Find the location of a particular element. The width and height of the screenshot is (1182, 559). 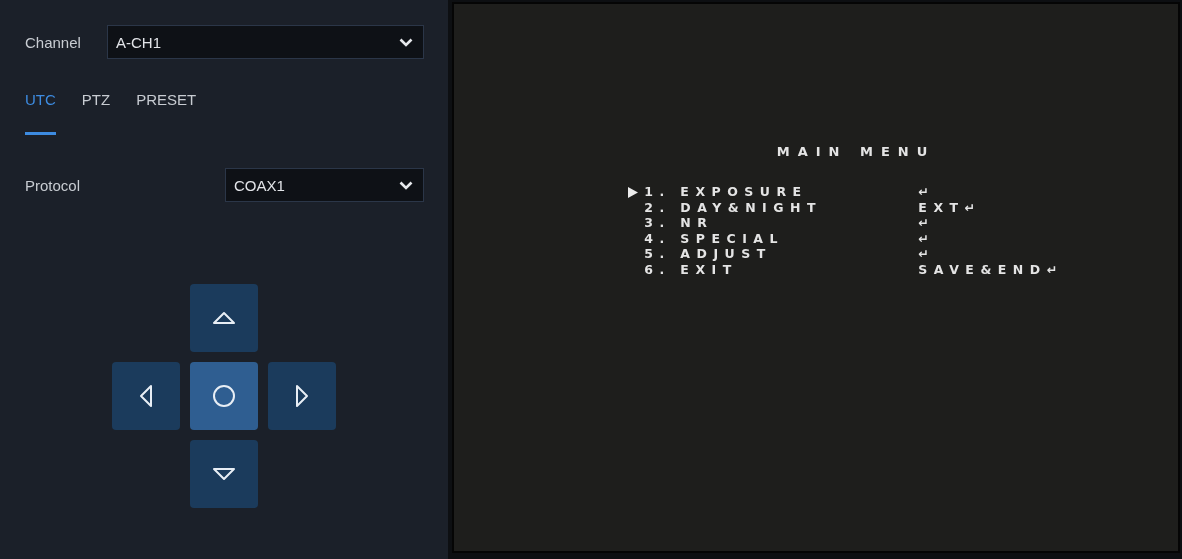

osd-number: 6. is located at coordinates (658, 269).